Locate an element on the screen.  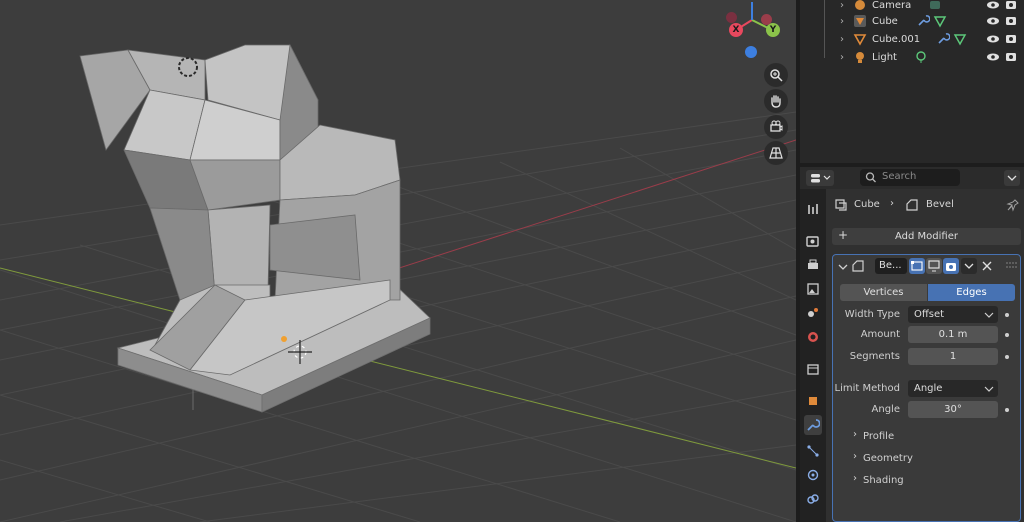
tab-scene is located at coordinates (813, 313).